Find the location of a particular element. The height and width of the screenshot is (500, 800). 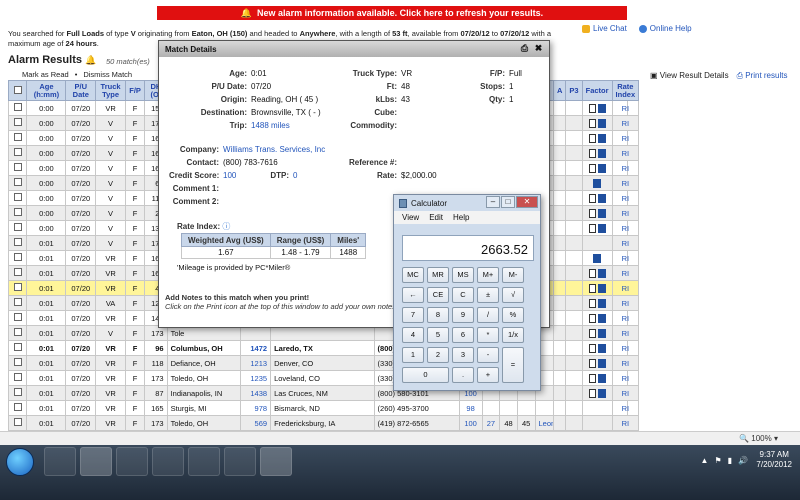

calc-key: C is located at coordinates (463, 295).